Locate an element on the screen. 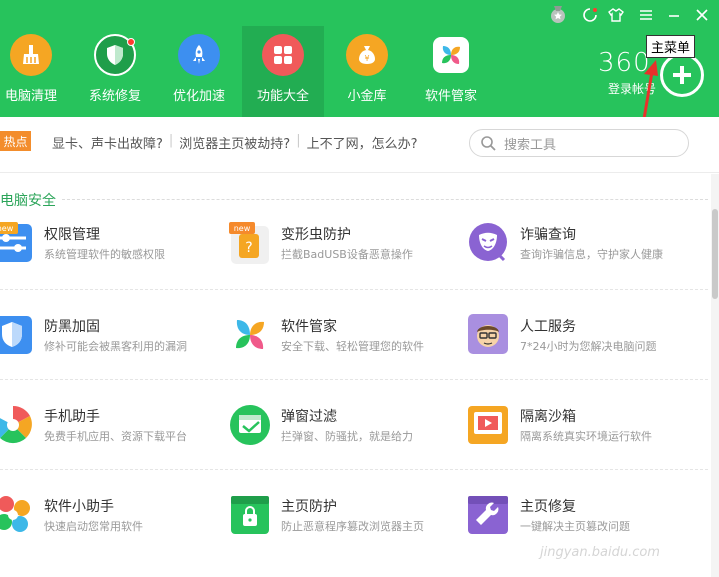 The height and width of the screenshot is (577, 719). phone-assistant-icon is located at coordinates (17, 425).